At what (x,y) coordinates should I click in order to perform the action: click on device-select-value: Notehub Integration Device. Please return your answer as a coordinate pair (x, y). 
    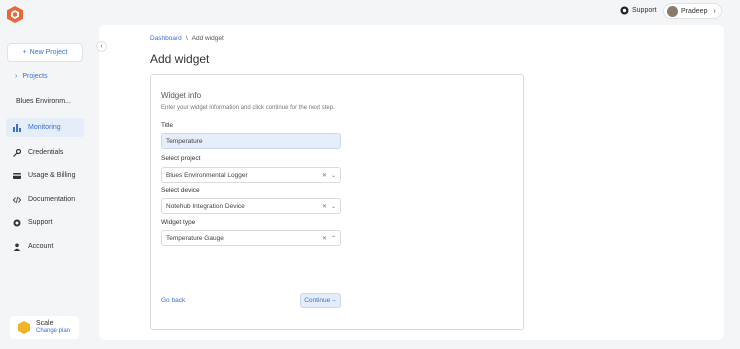
    Looking at the image, I should click on (205, 206).